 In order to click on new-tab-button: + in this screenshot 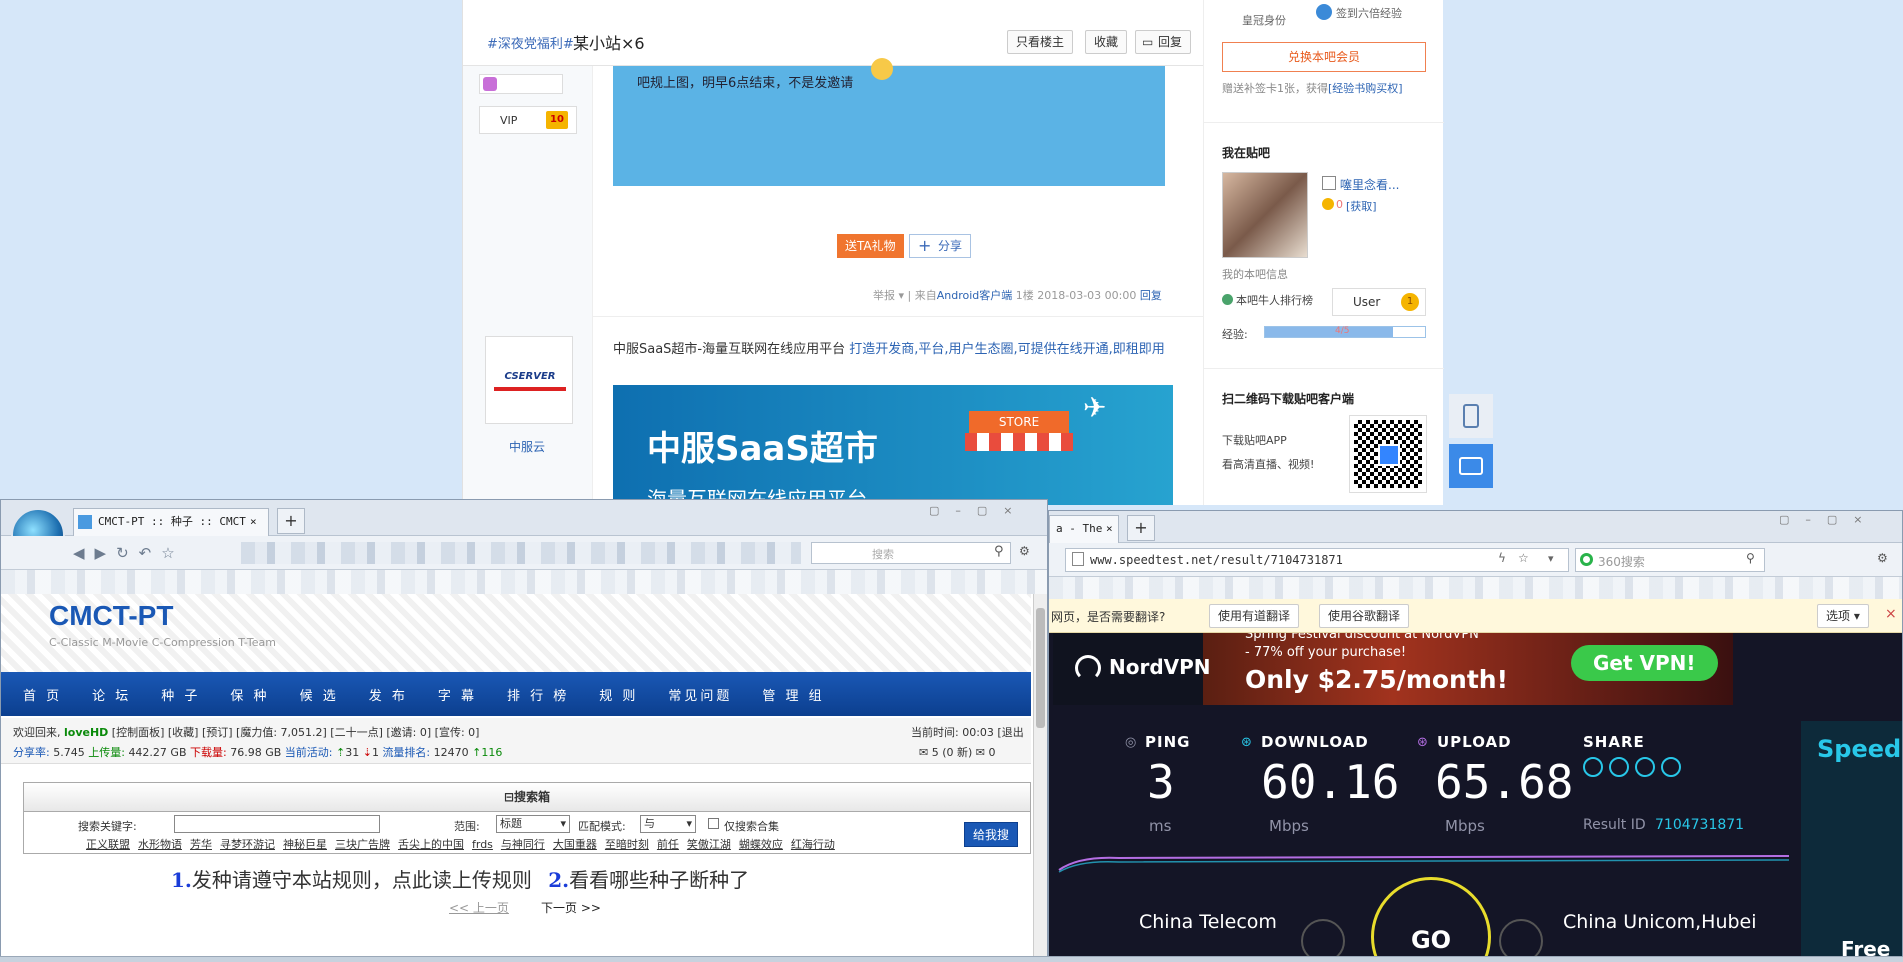, I will do `click(291, 521)`.